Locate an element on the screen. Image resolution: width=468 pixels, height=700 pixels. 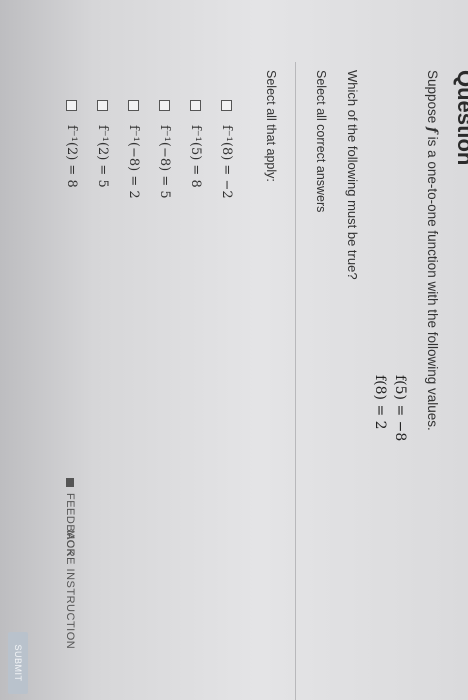
answer-option: f⁻¹(2) = 8 is located at coordinates (71, 149).